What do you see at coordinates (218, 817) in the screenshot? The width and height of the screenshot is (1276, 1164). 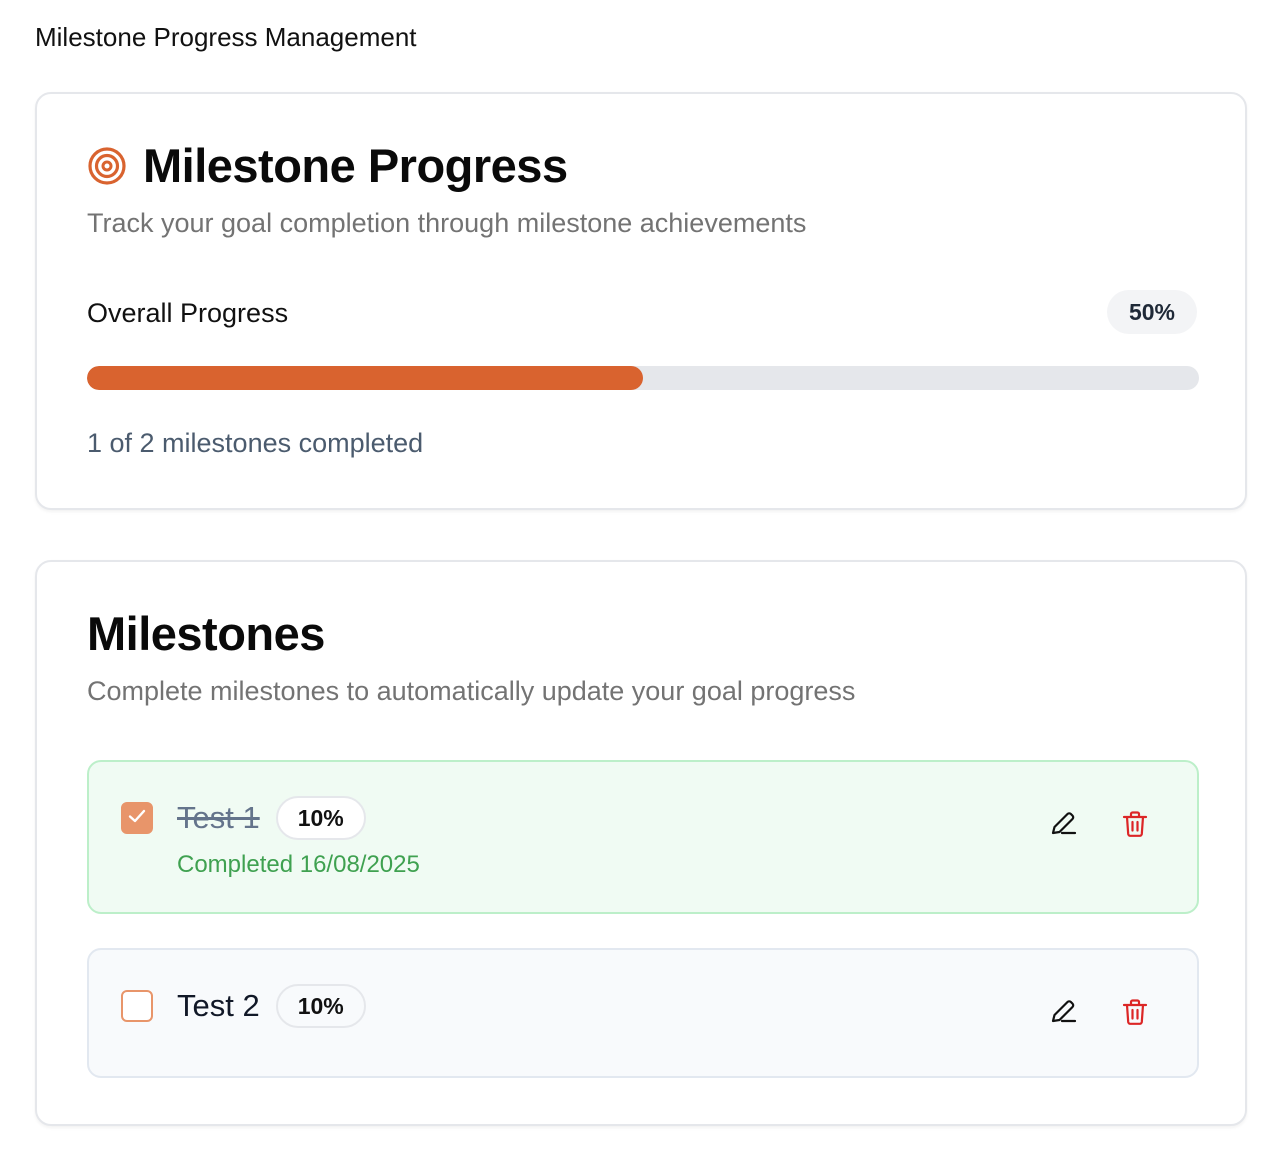 I see `milestone-name: Test 1` at bounding box center [218, 817].